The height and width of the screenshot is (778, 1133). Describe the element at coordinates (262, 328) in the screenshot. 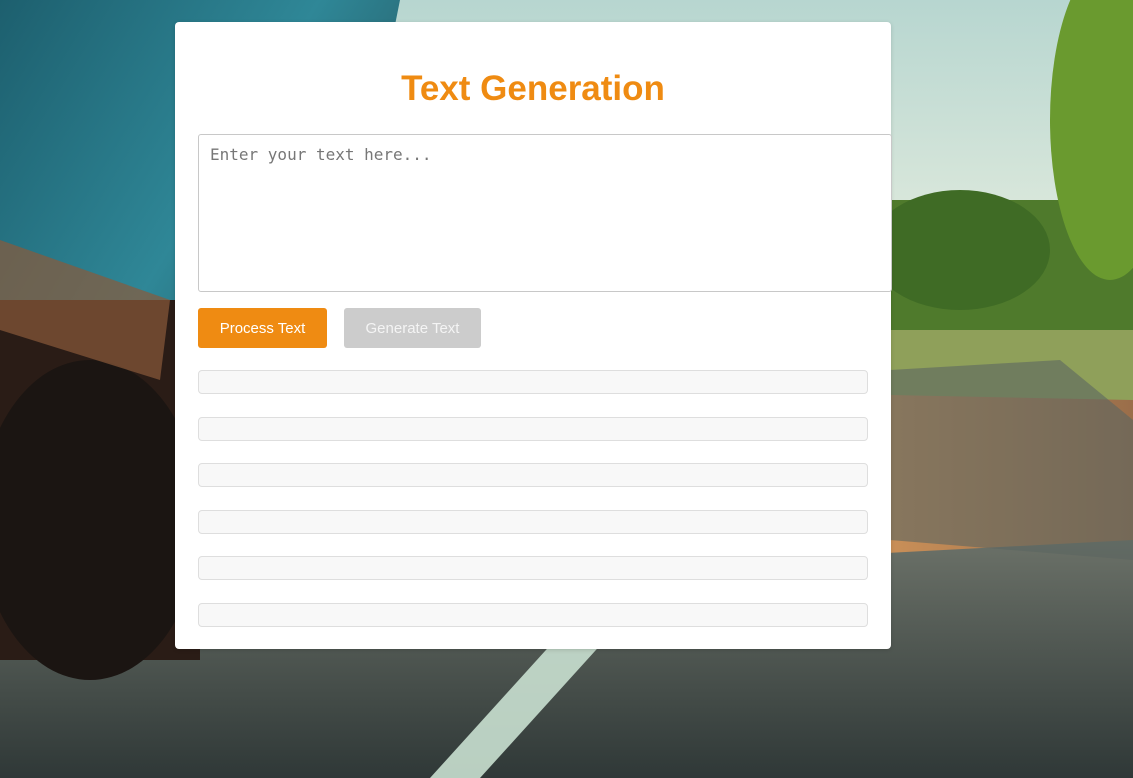

I see `process-text-button: Process Text` at that location.